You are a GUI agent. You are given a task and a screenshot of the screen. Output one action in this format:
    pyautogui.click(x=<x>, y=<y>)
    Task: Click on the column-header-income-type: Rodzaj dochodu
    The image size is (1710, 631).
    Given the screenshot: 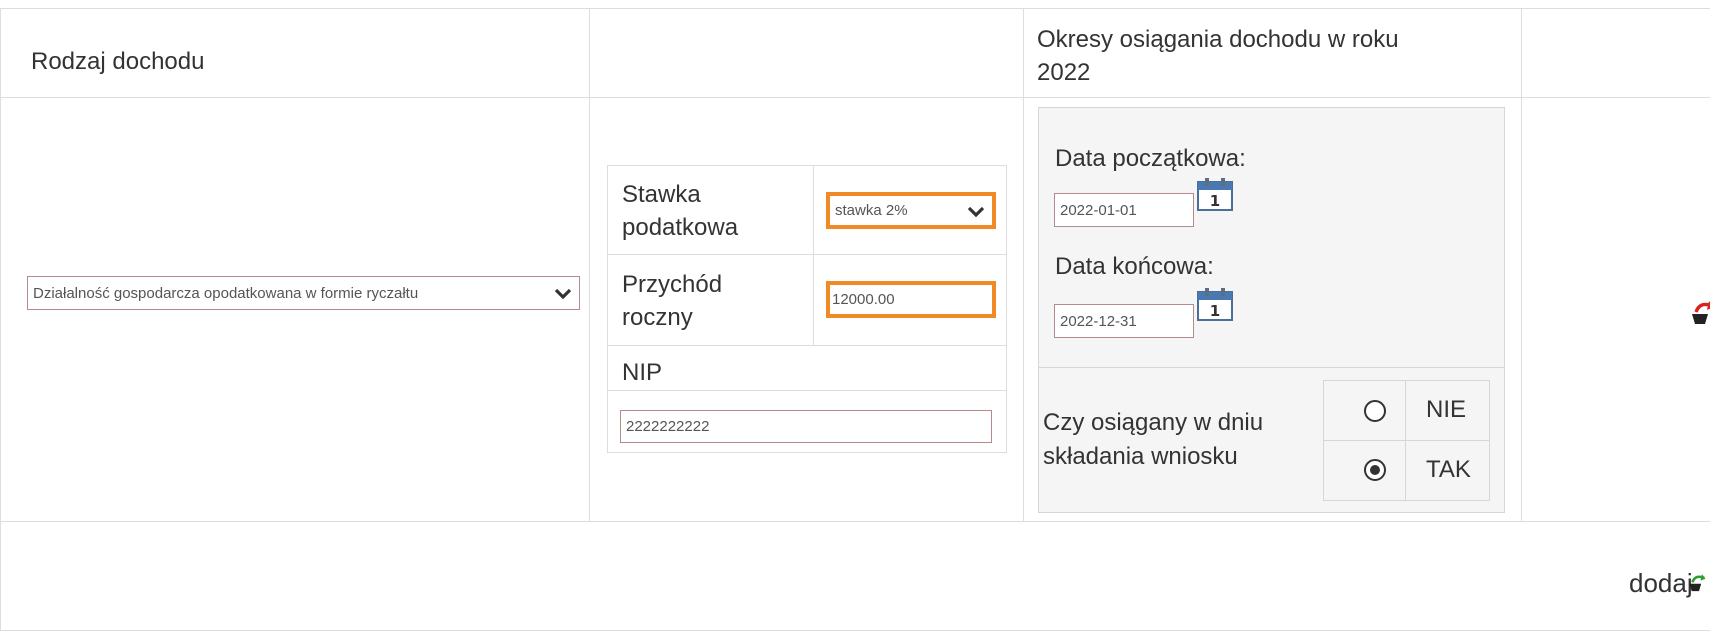 What is the action you would take?
    pyautogui.click(x=118, y=61)
    